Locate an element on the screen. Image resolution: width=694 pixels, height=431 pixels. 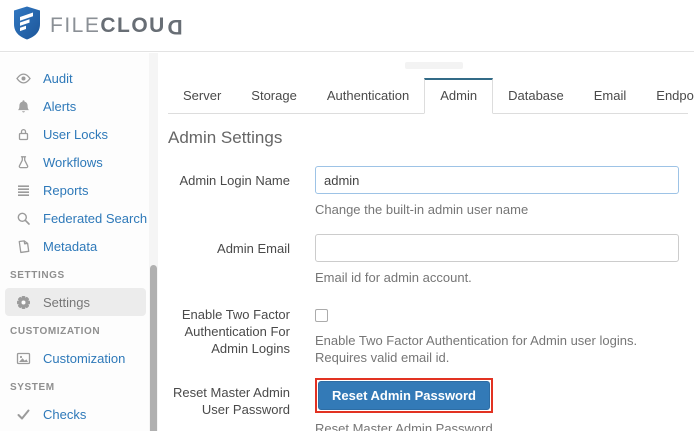
sidebar-item-metadata: Metadata is located at coordinates (74, 246).